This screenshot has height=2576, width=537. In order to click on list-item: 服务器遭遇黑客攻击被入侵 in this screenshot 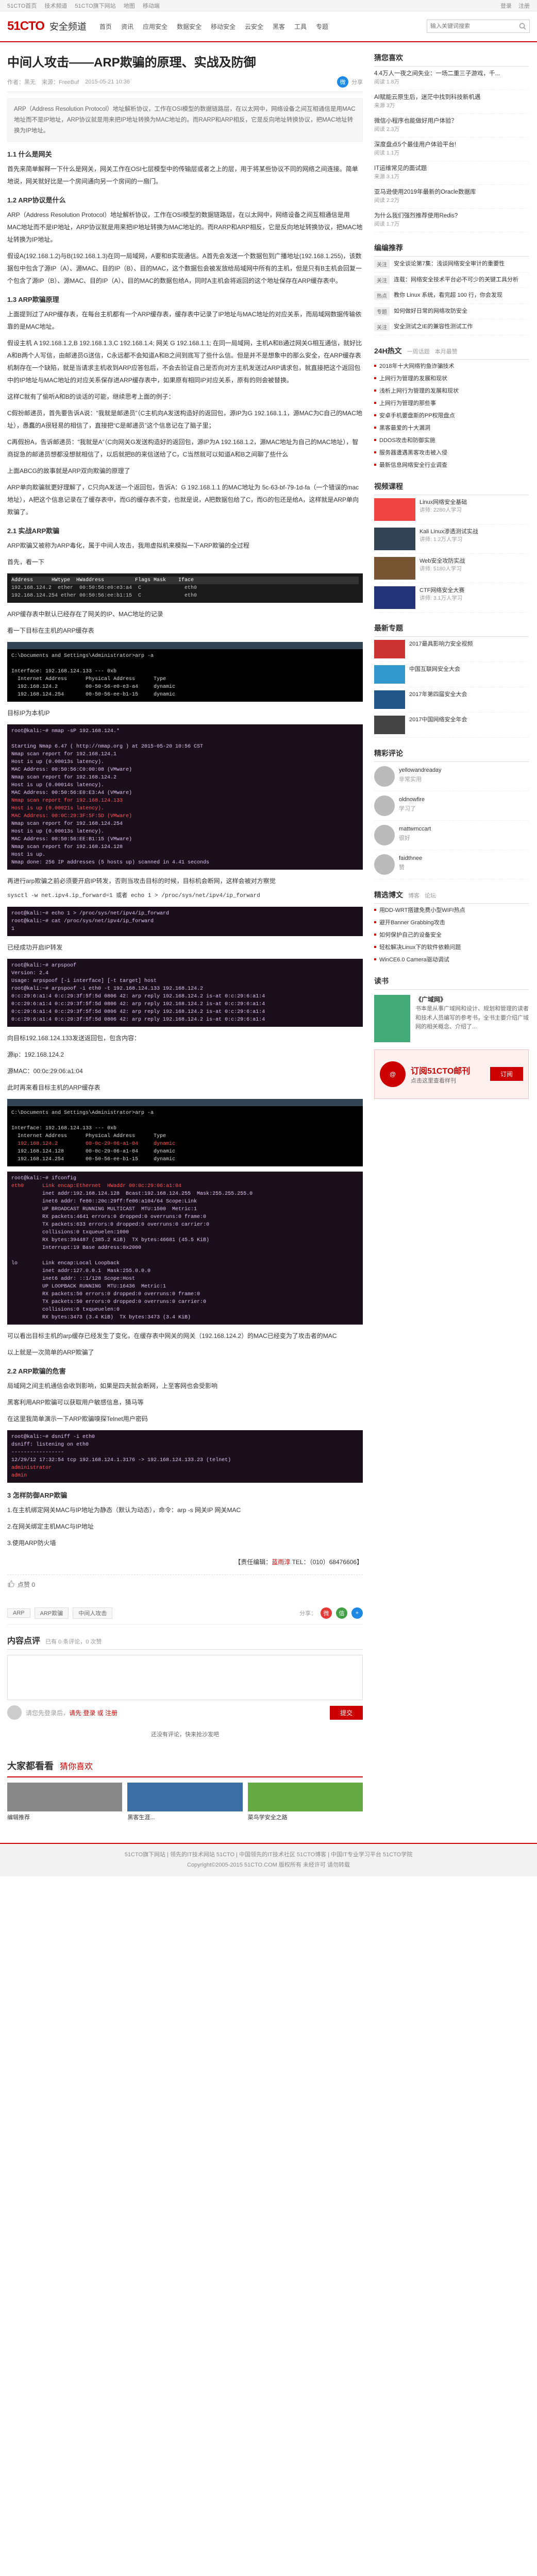, I will do `click(451, 452)`.